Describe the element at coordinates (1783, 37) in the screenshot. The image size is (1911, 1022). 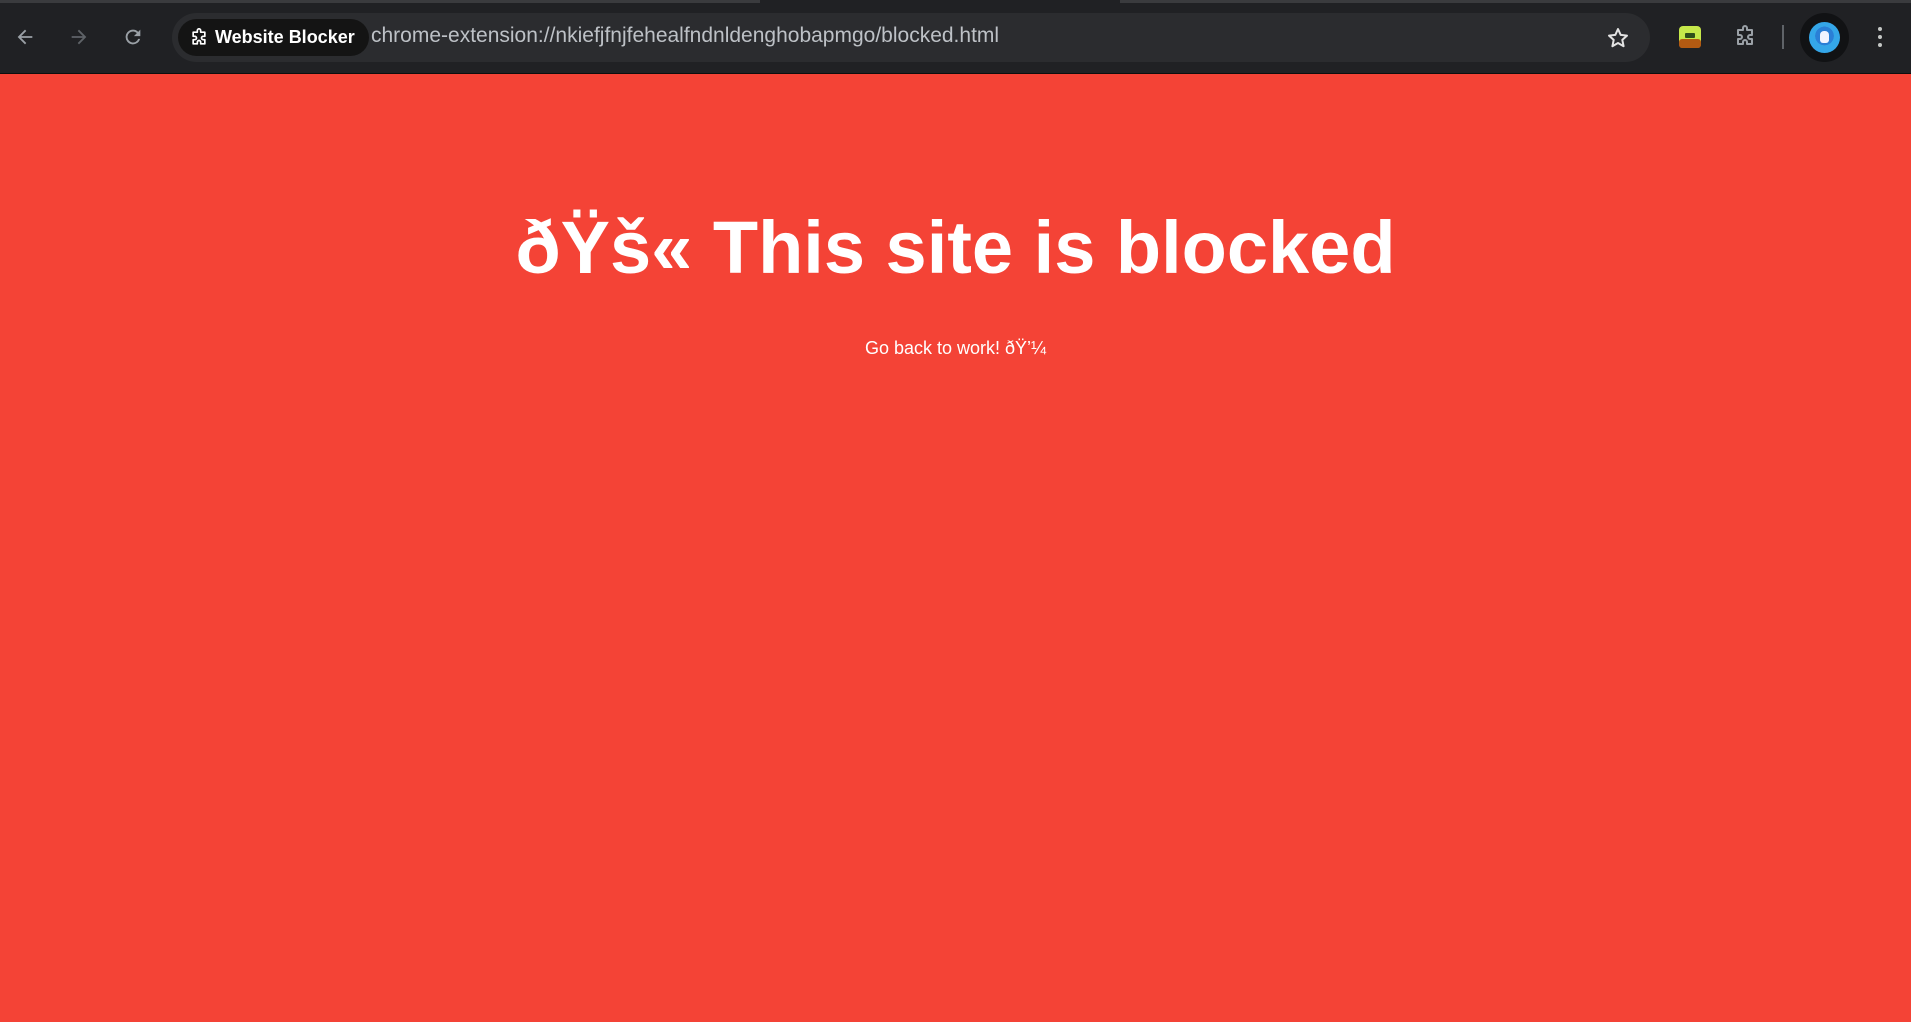
I see `toolbar-divider` at that location.